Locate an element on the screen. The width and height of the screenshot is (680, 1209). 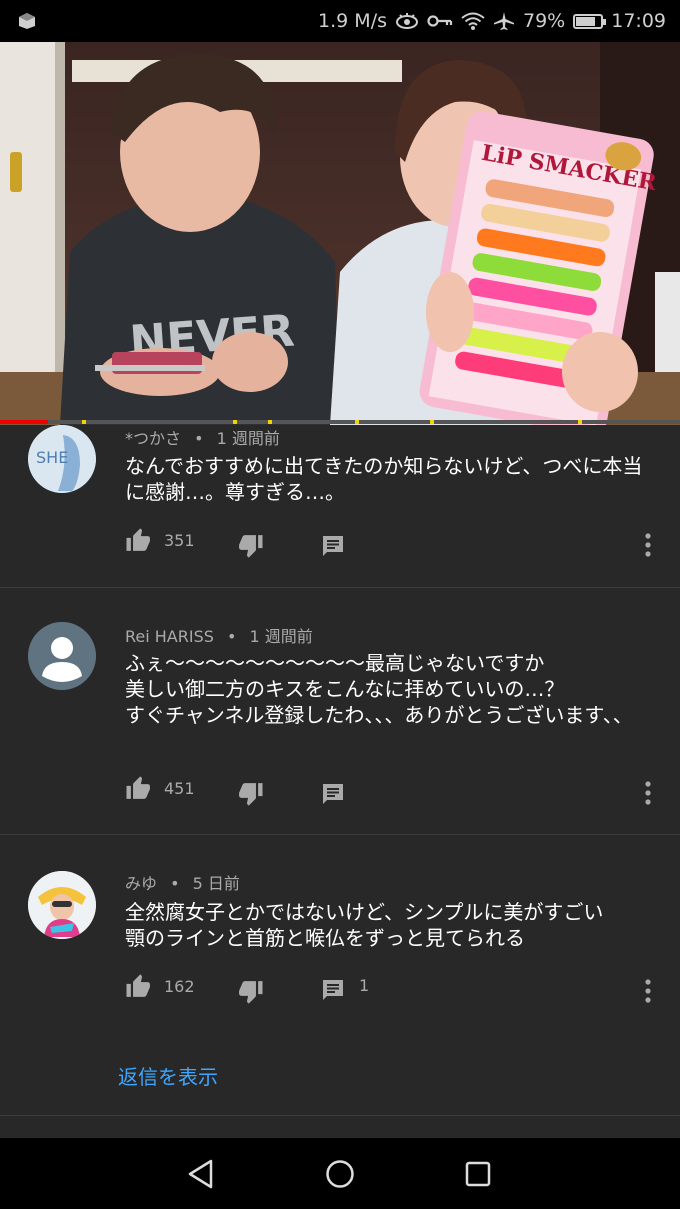
battery-icon is located at coordinates (590, 21).